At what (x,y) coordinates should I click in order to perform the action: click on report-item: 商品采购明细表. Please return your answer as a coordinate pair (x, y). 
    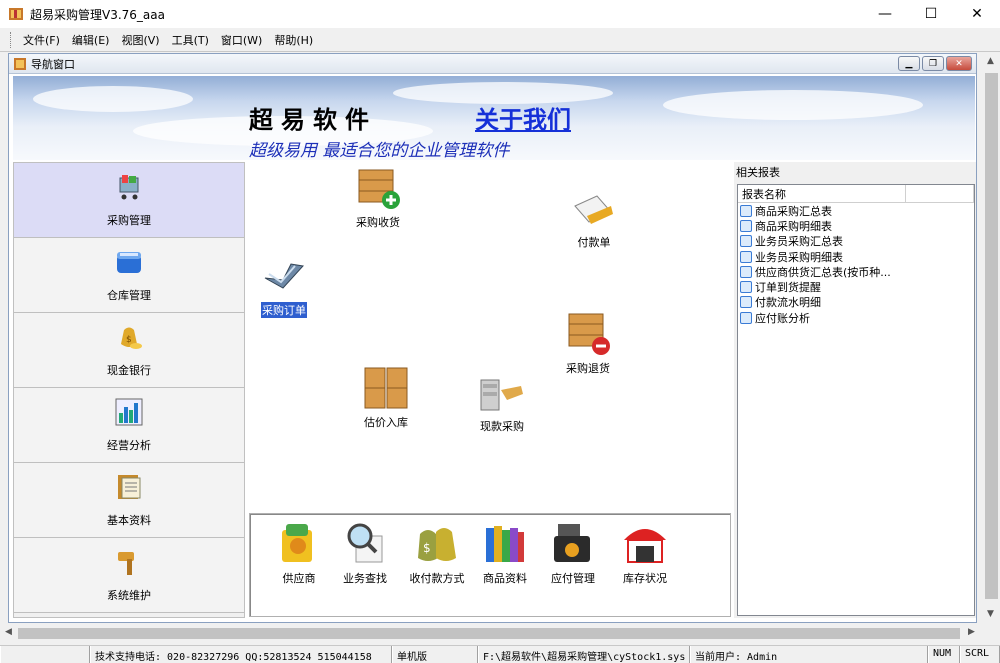
    Looking at the image, I should click on (856, 225).